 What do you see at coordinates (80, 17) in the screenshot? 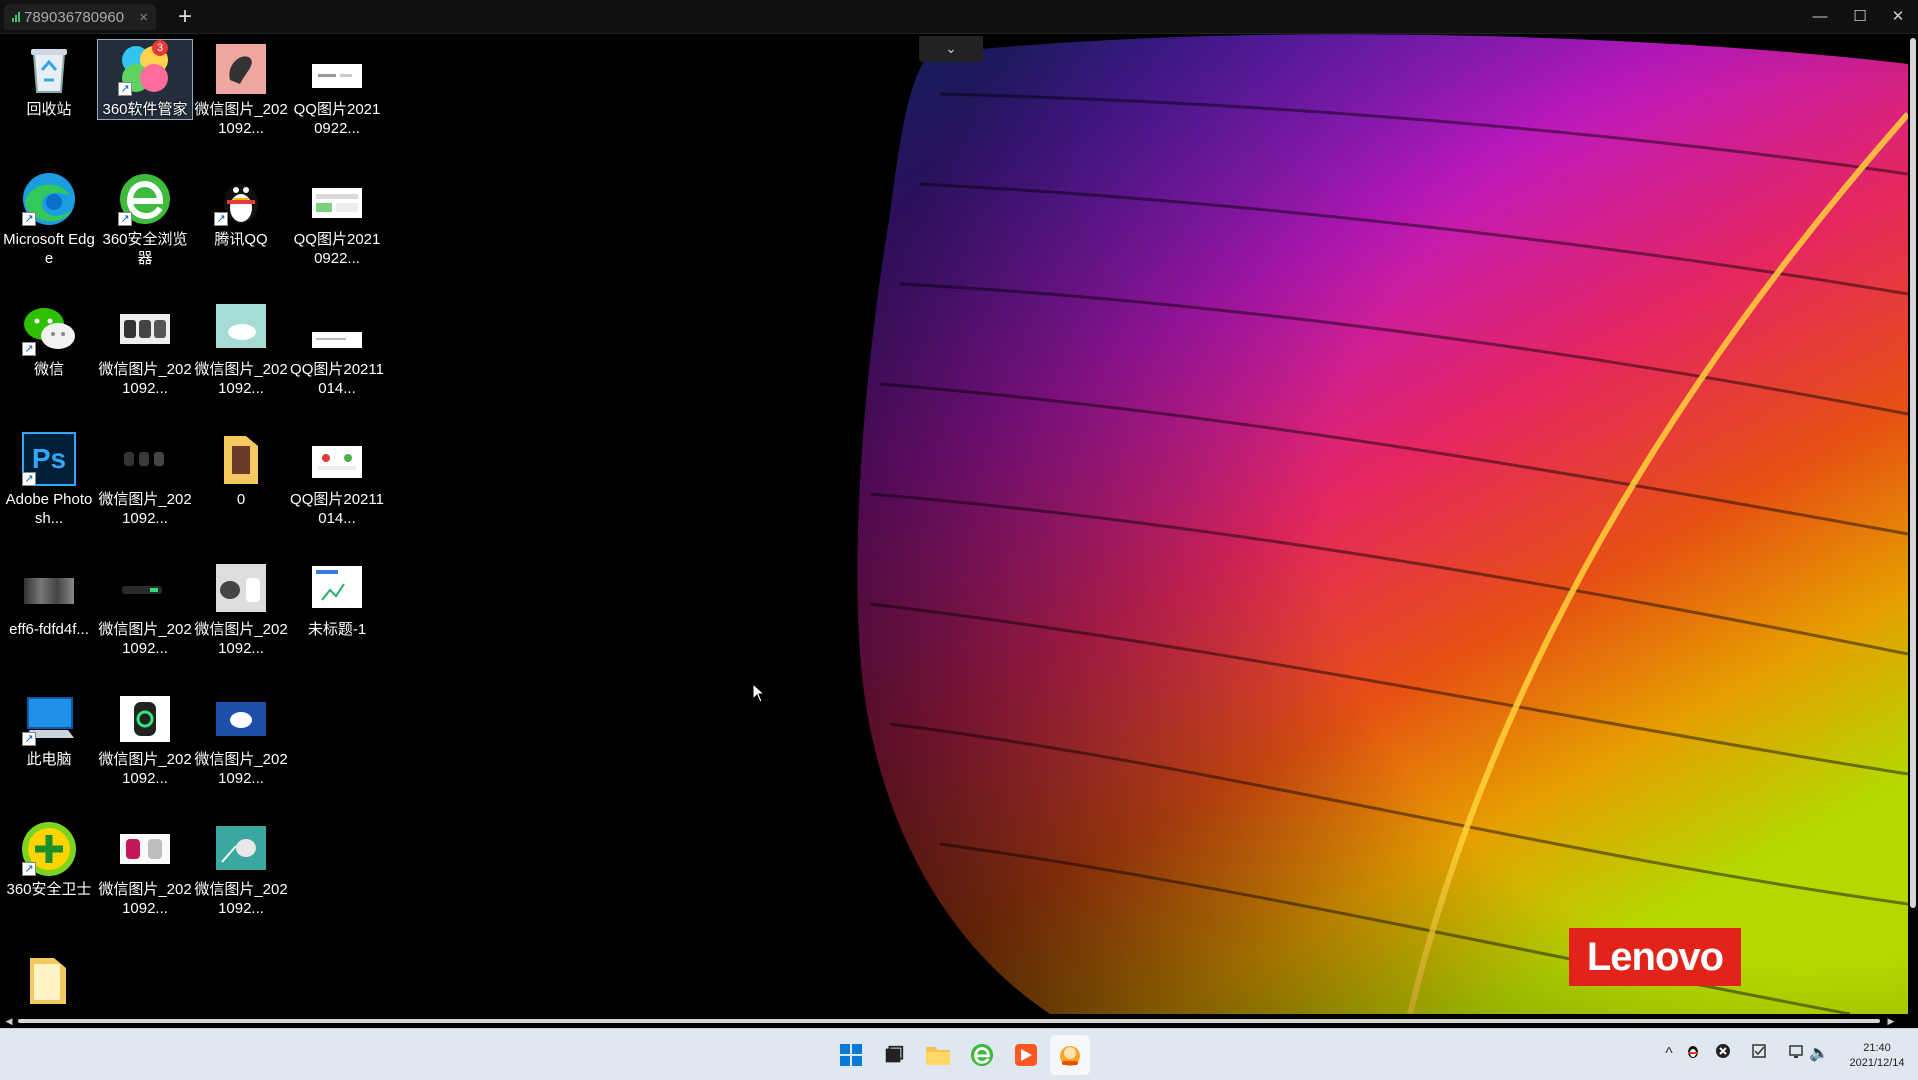
I see `tab-remote-session: 789036780960 ×` at bounding box center [80, 17].